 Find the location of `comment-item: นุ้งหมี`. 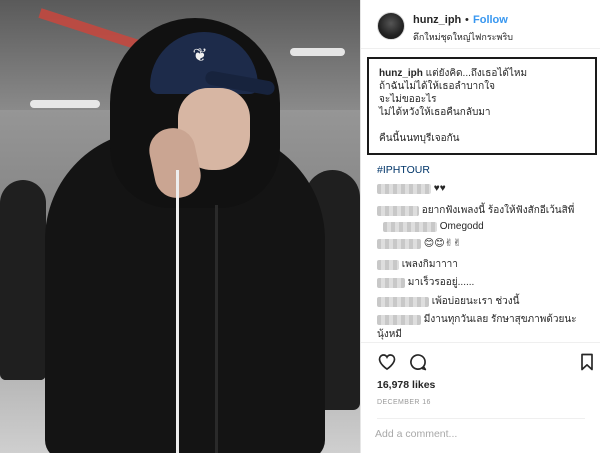

comment-item: นุ้งหมี is located at coordinates (389, 334).